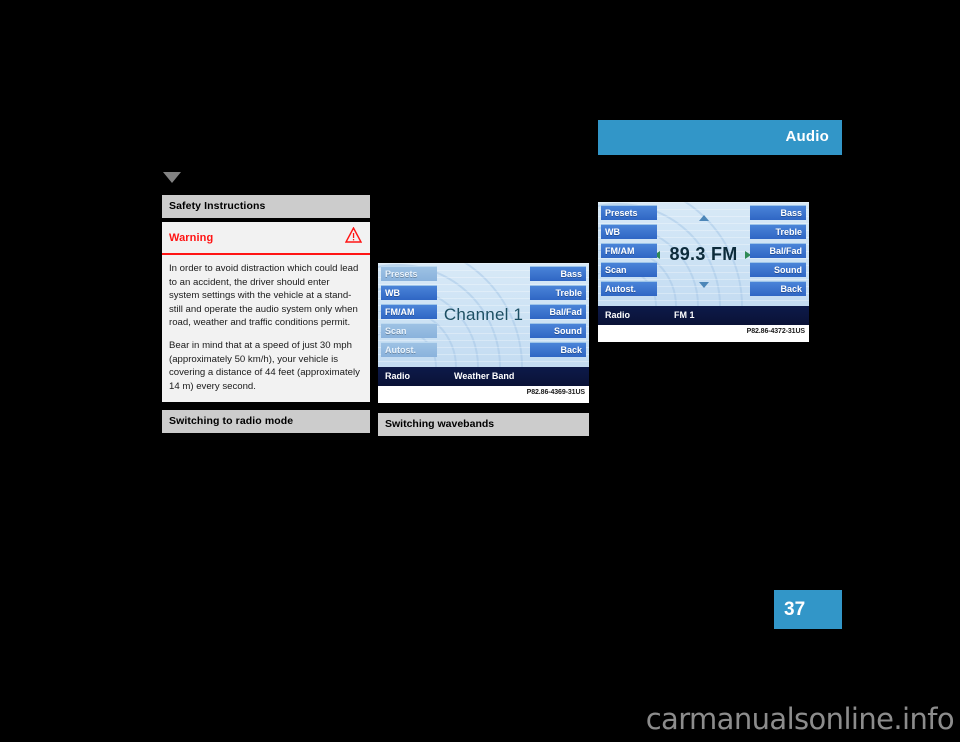  Describe the element at coordinates (172, 177) in the screenshot. I see `triangle-down-icon` at that location.